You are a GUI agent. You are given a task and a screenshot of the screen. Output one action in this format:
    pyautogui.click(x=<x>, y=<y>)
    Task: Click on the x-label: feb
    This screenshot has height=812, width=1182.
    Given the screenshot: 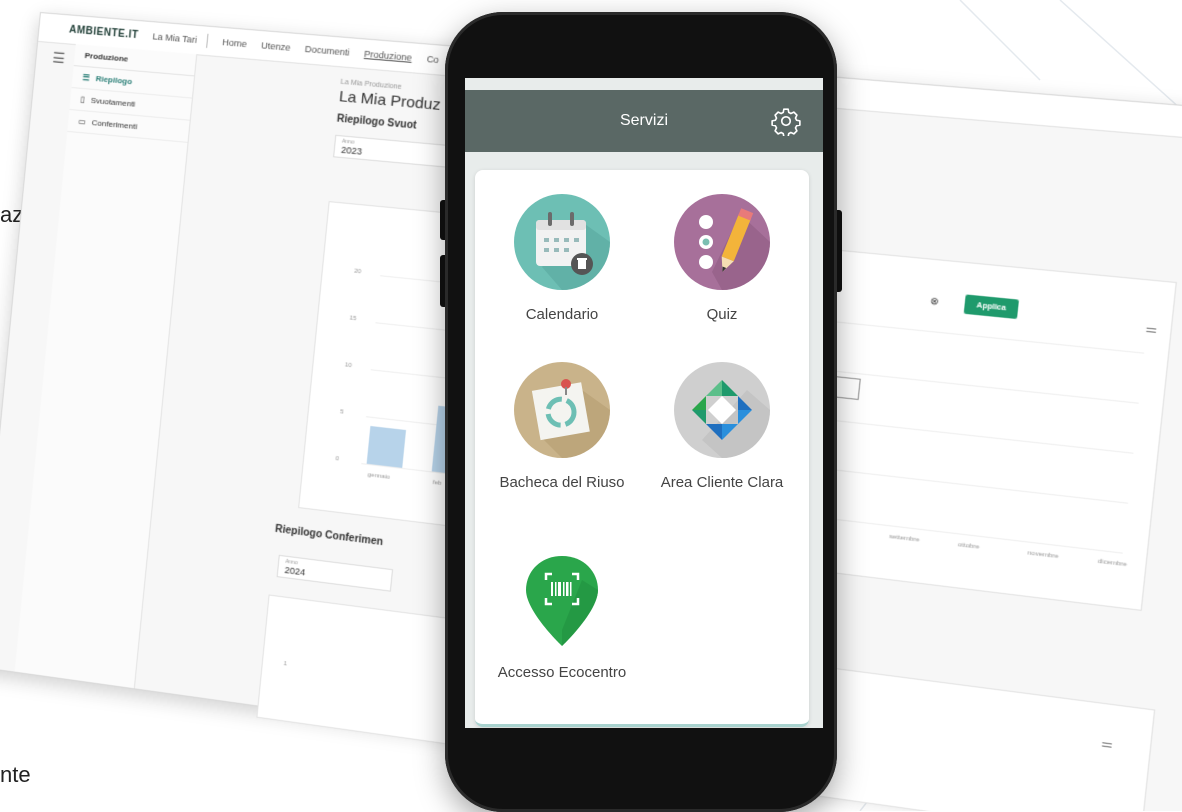 What is the action you would take?
    pyautogui.click(x=437, y=483)
    